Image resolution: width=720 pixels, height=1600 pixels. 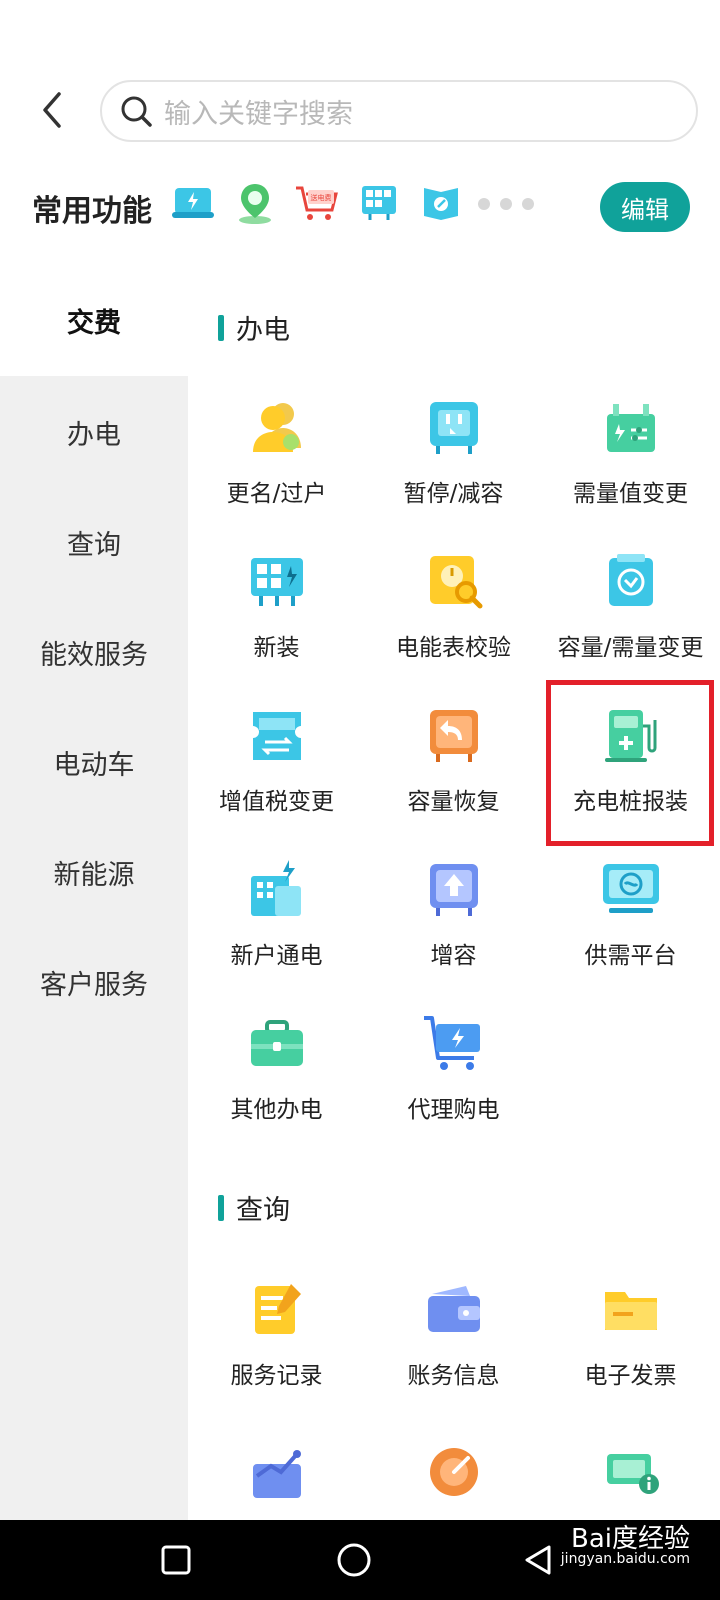 I want to click on pause-device-icon, so click(x=453, y=428).